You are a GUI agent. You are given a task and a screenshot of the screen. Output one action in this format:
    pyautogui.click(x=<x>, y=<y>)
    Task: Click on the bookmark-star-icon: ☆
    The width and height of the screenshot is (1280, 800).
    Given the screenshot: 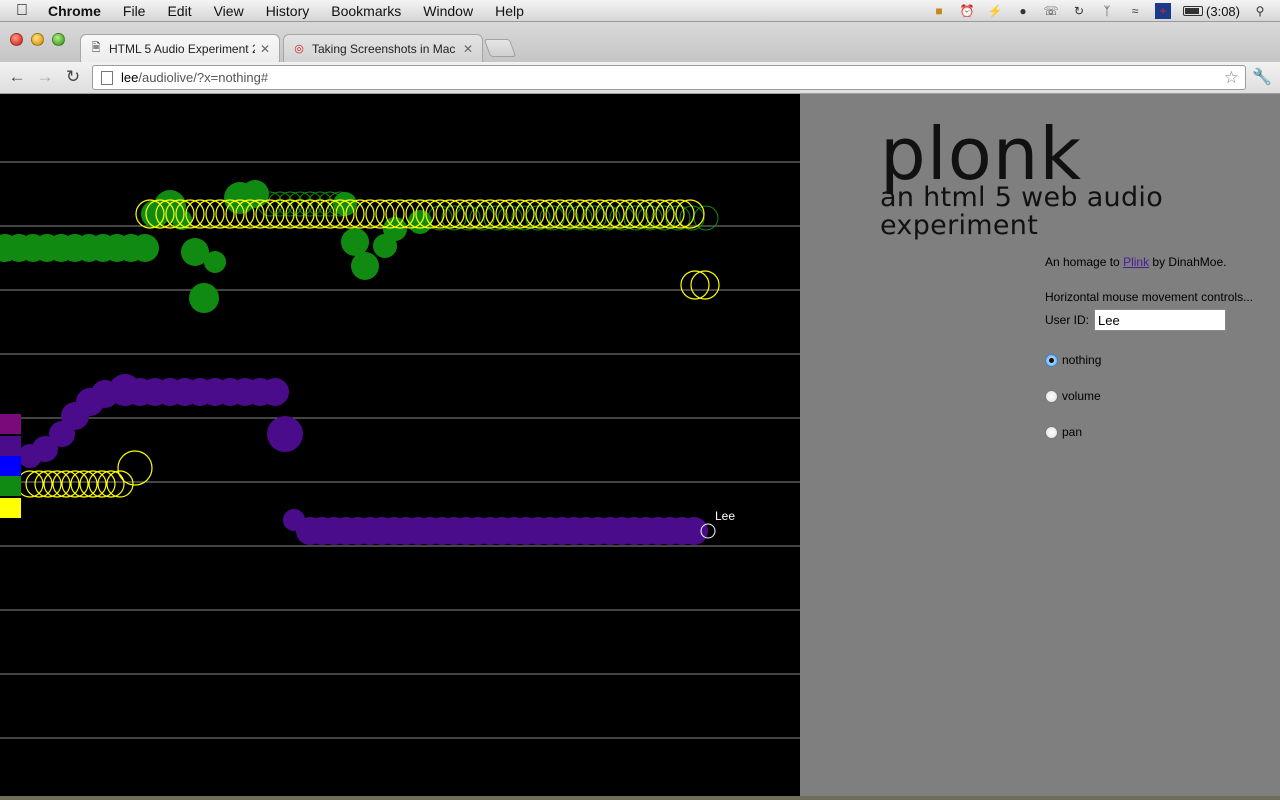 What is the action you would take?
    pyautogui.click(x=1231, y=78)
    